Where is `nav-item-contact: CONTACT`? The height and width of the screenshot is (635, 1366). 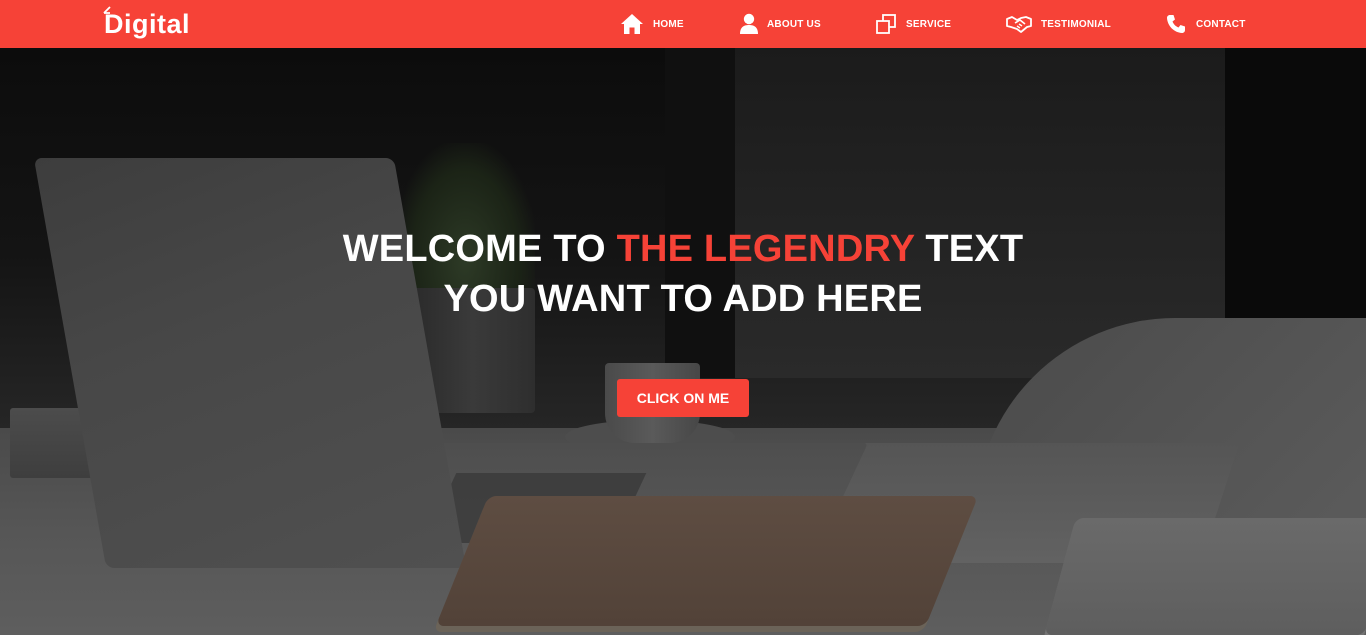
nav-item-contact: CONTACT is located at coordinates (1221, 24).